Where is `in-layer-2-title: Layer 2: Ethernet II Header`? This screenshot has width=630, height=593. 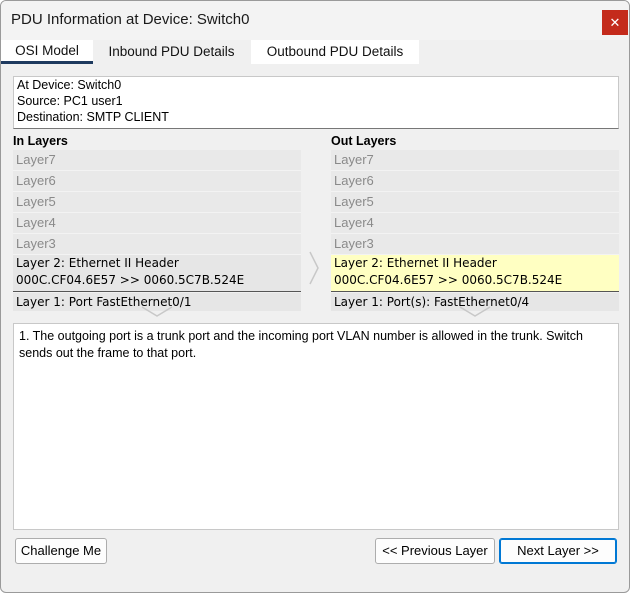
in-layer-2-title: Layer 2: Ethernet II Header is located at coordinates (97, 263).